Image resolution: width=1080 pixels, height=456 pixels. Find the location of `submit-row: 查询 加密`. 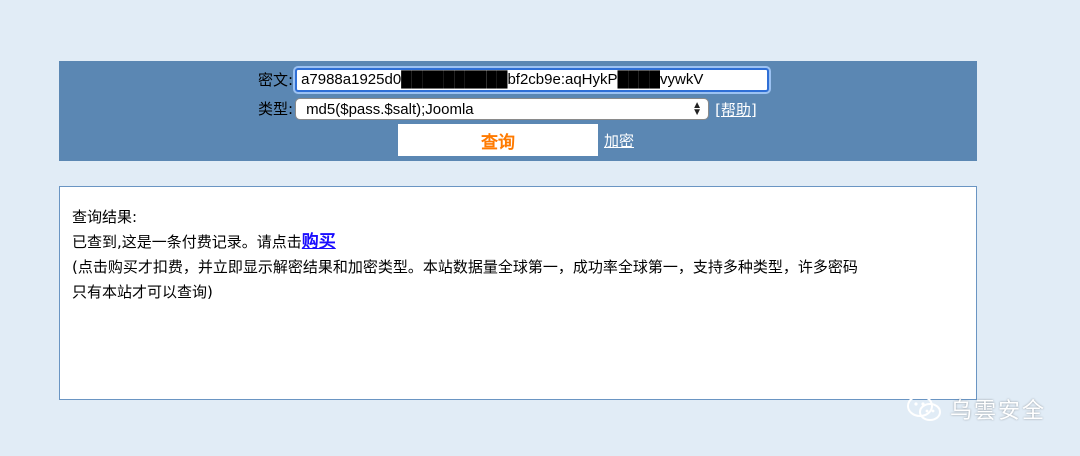

submit-row: 查询 加密 is located at coordinates (516, 140).